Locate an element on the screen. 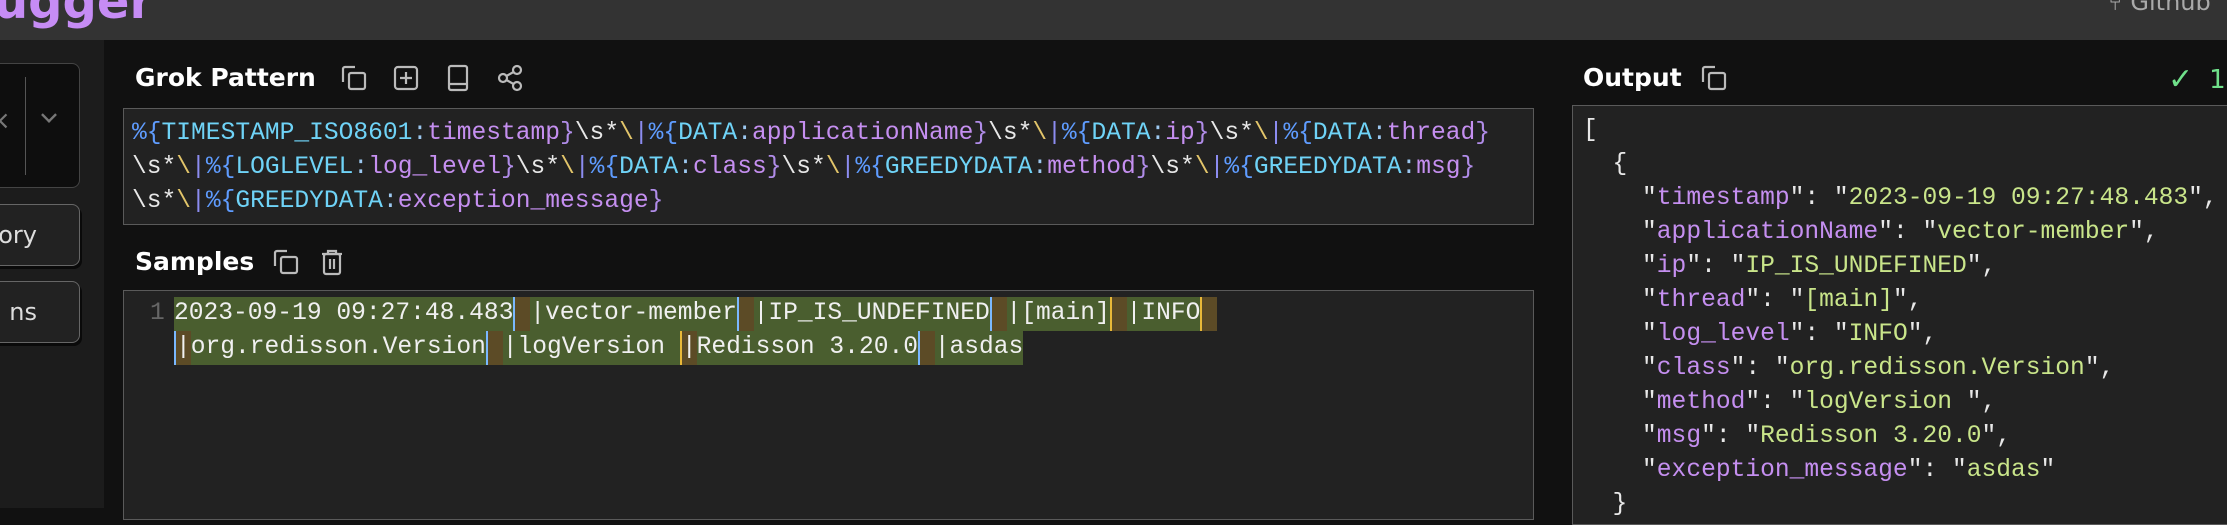 This screenshot has width=2227, height=525. github-link: ⑂ Github is located at coordinates (2159, 8).